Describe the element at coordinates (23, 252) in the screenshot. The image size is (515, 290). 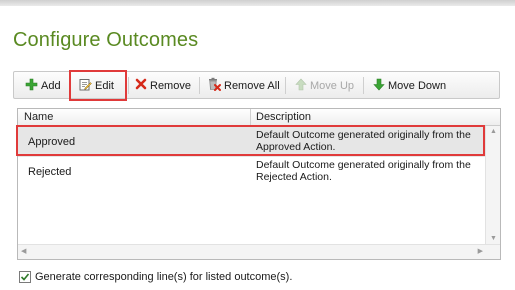
I see `scroll-left-arrow-icon: ◀` at that location.